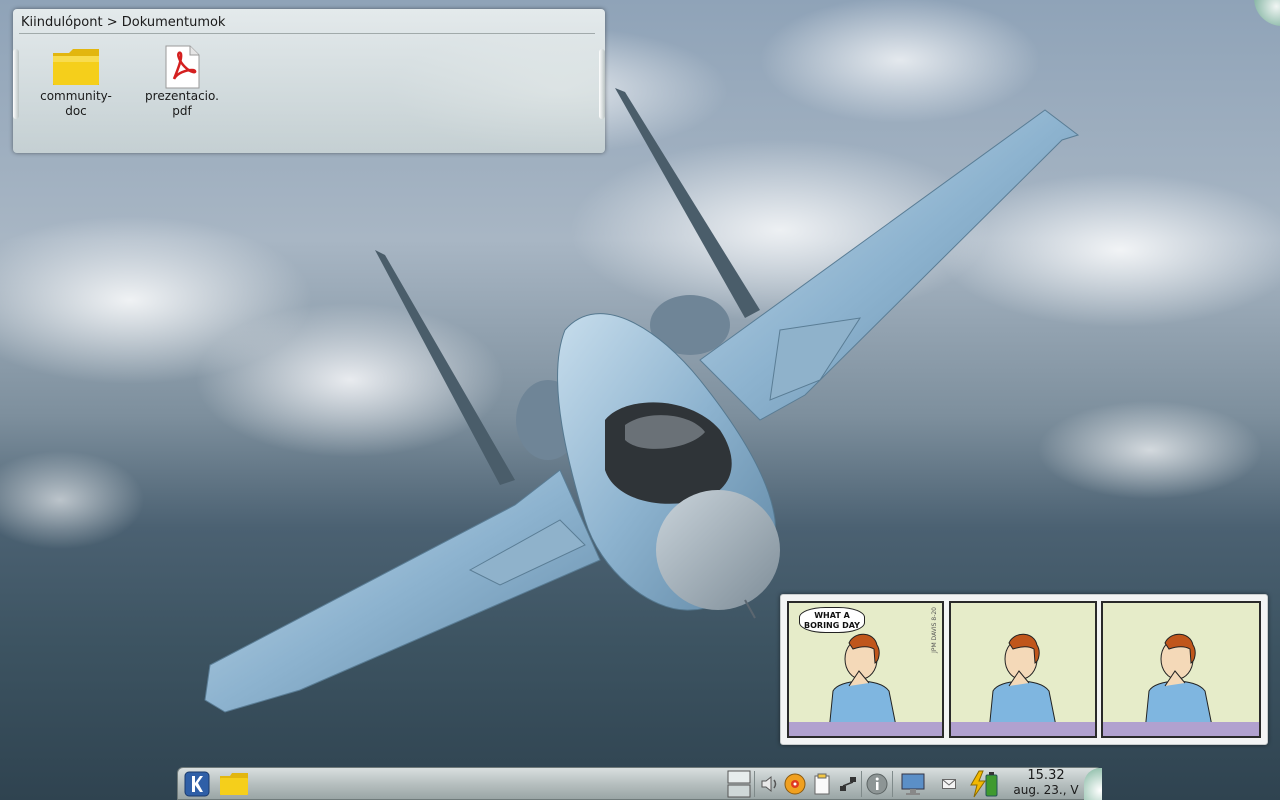  Describe the element at coordinates (832, 625) in the screenshot. I see `bubble-line-2: BORING DAY` at that location.